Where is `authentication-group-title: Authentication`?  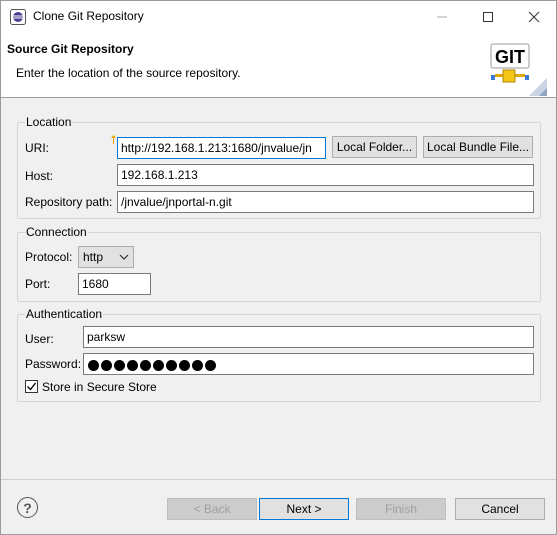
authentication-group-title: Authentication is located at coordinates (64, 314).